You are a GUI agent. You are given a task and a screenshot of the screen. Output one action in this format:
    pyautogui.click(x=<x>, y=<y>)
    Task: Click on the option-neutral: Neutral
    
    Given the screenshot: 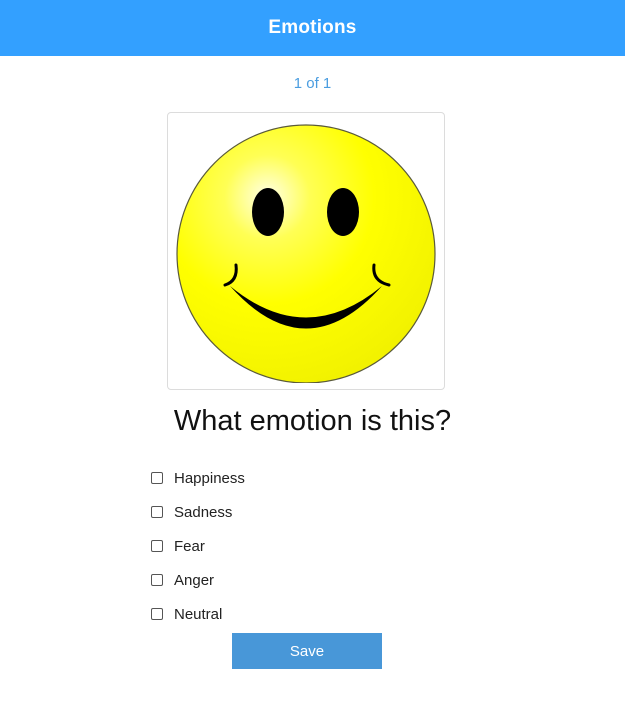 What is the action you would take?
    pyautogui.click(x=197, y=614)
    